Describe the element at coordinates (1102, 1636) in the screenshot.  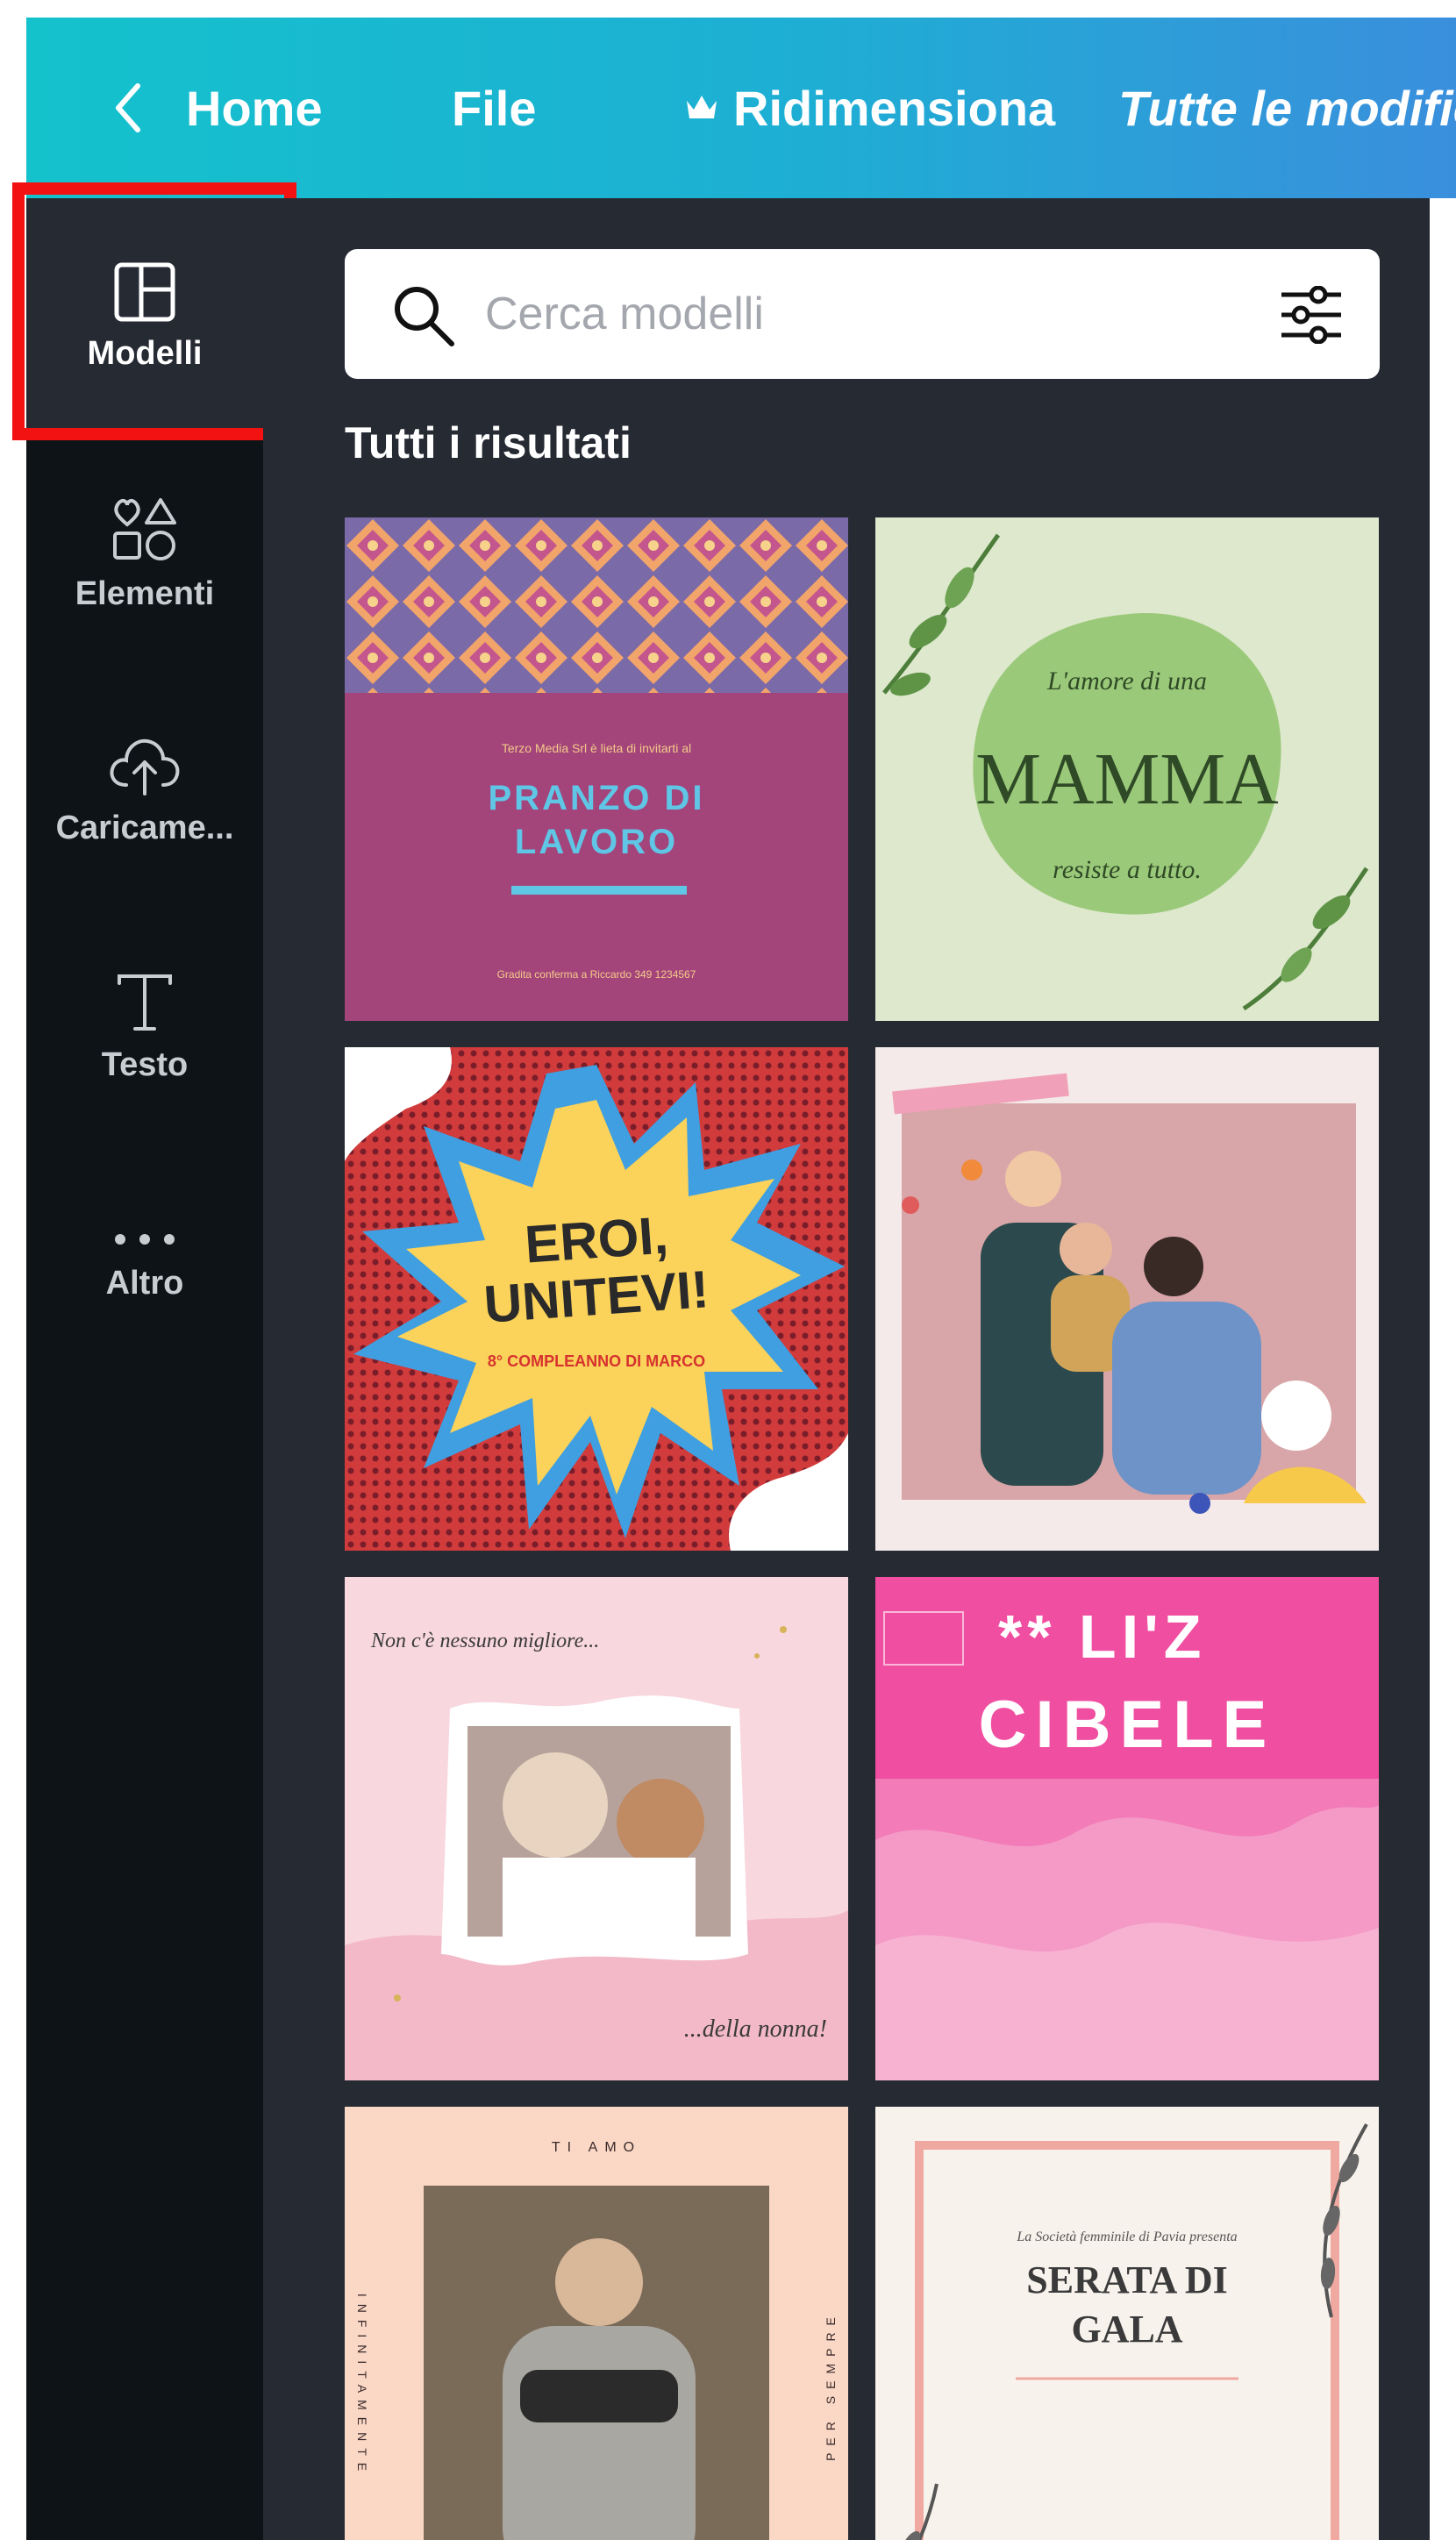
I see `template-text: ** LI'Z` at that location.